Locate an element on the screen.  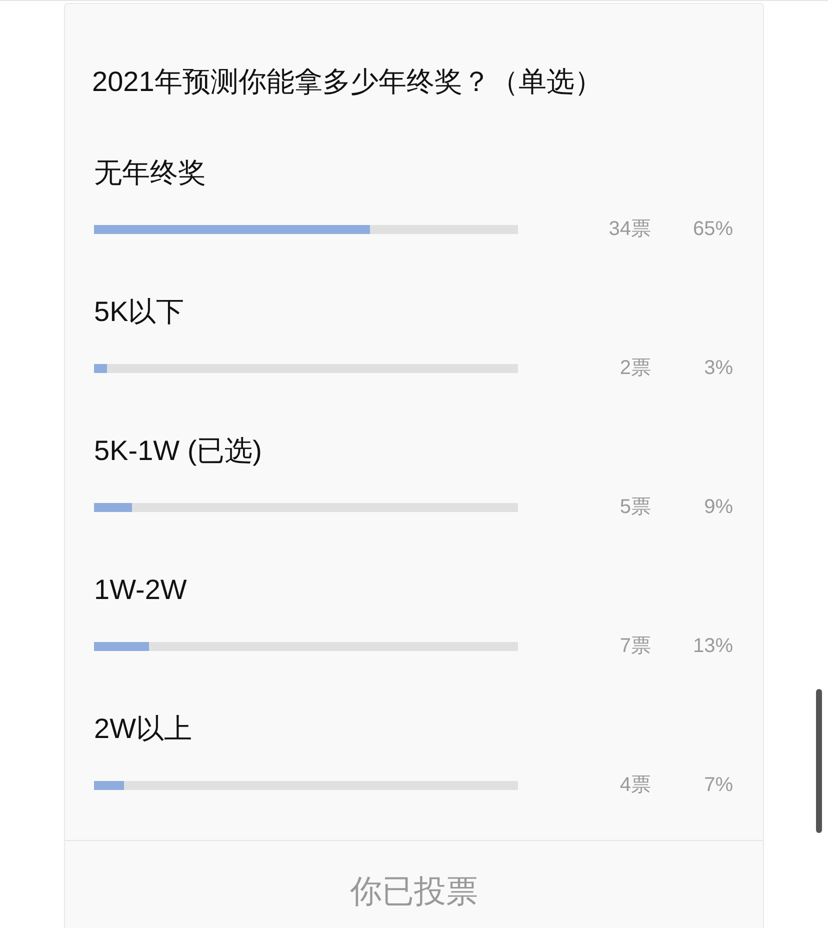
option-label: 2W以上 is located at coordinates (143, 729).